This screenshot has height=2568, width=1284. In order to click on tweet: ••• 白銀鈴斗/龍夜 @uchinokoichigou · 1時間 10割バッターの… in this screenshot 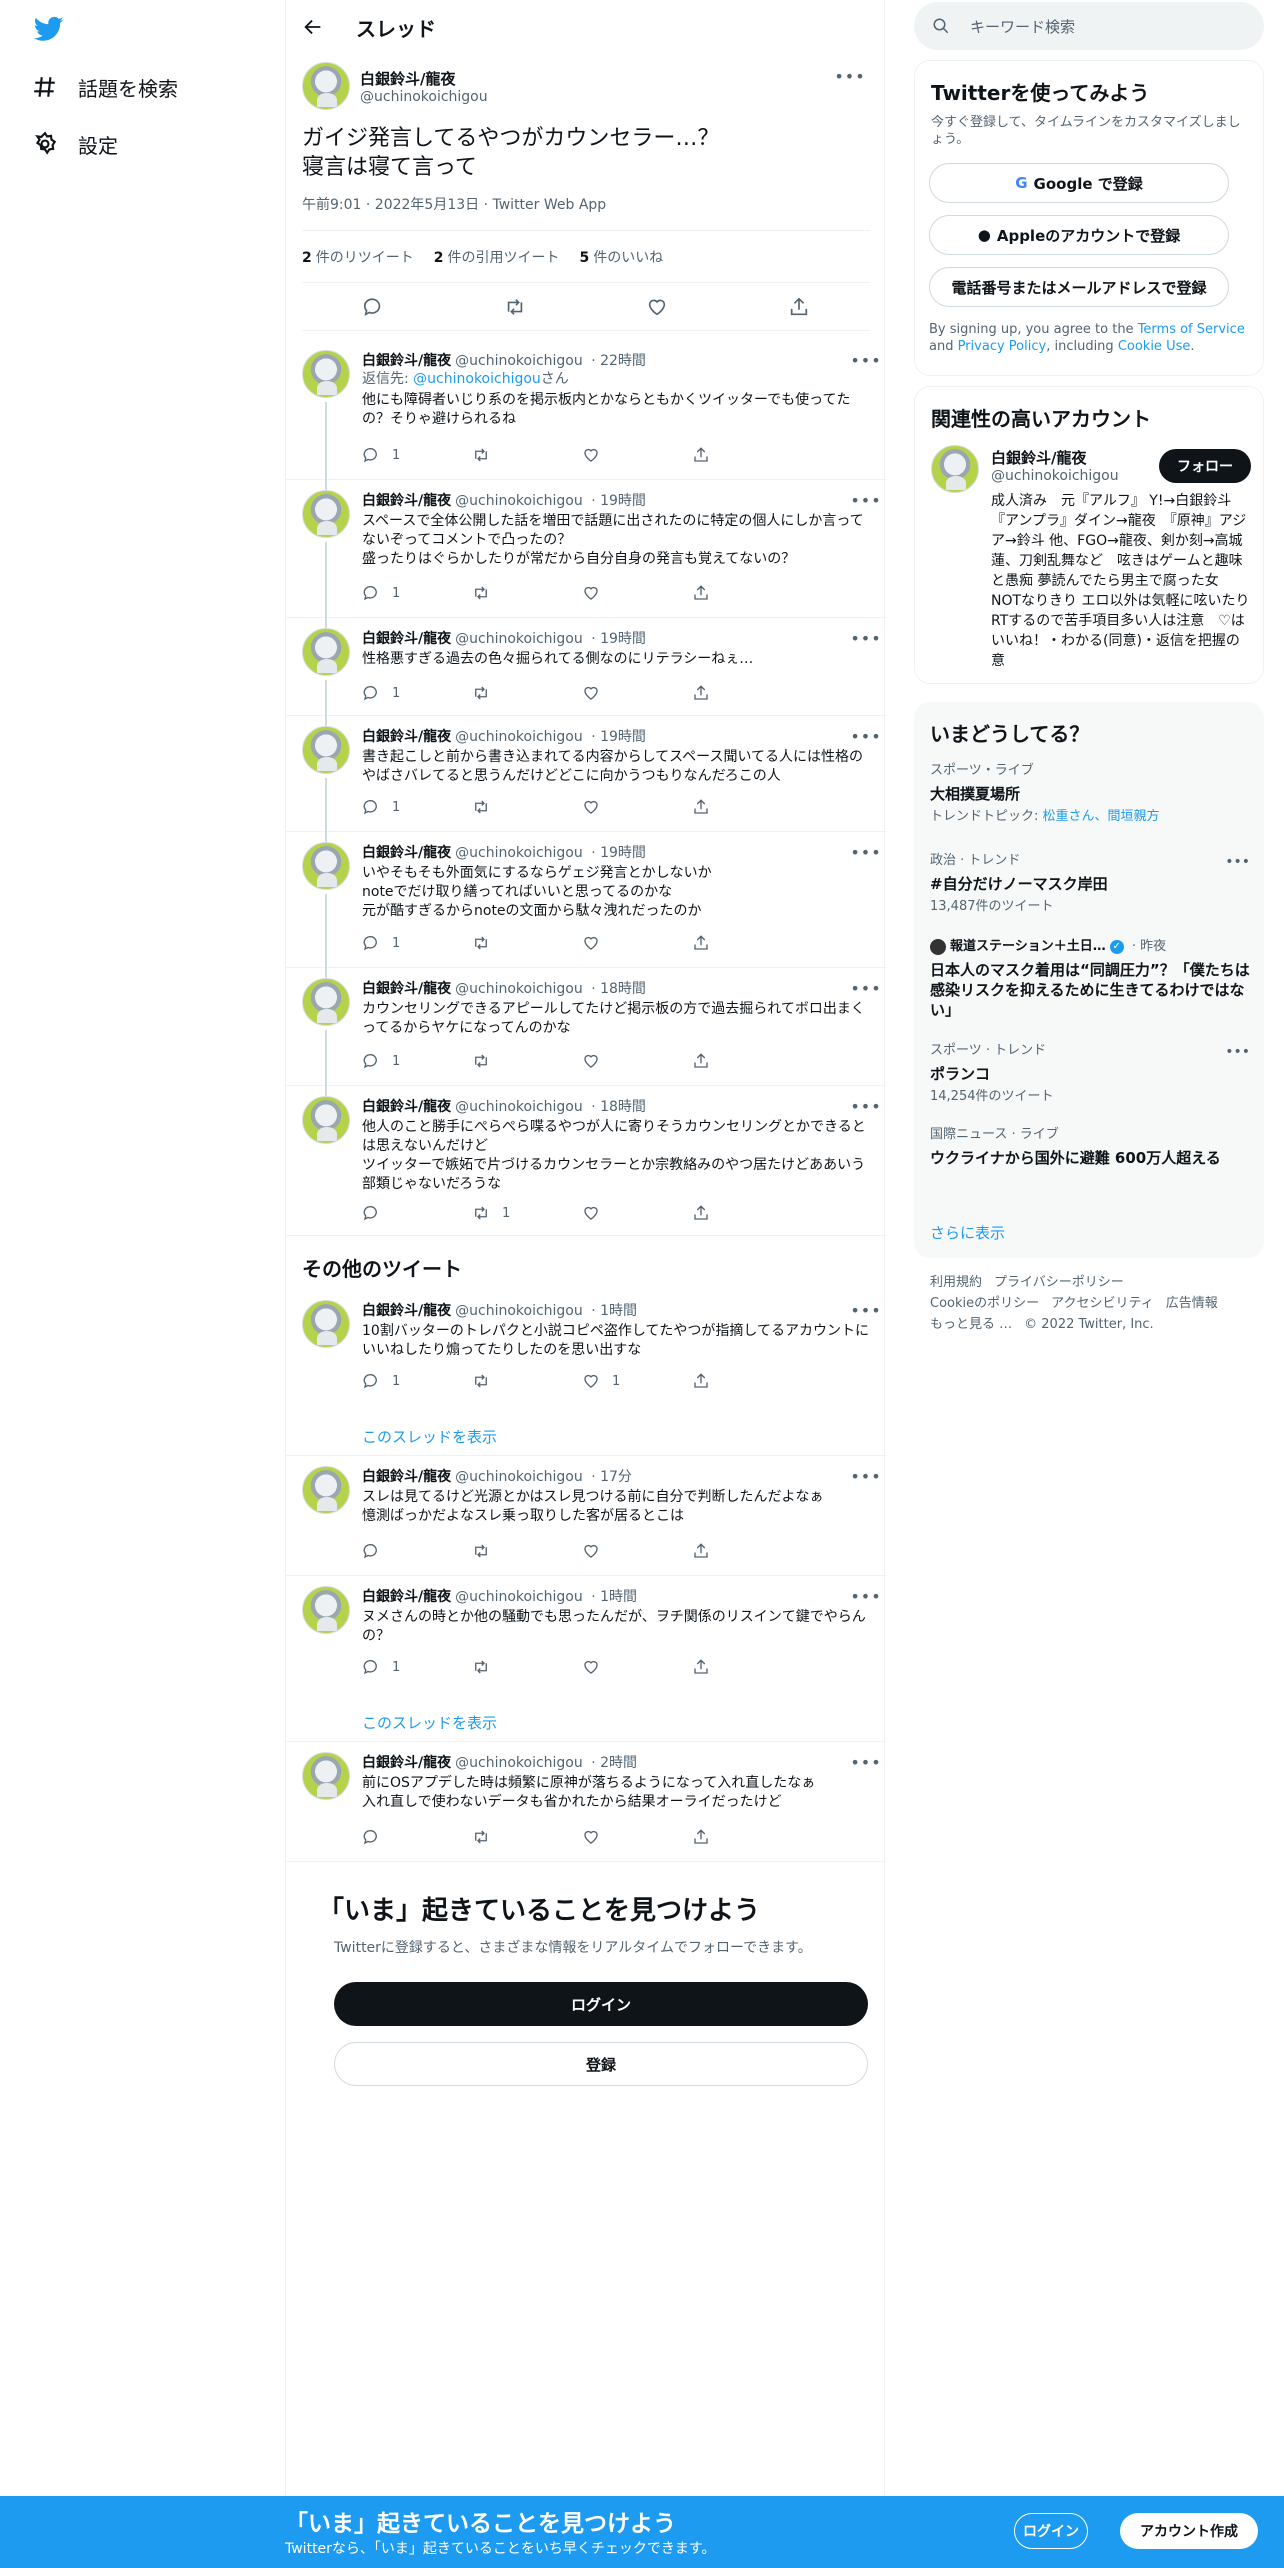, I will do `click(586, 1373)`.